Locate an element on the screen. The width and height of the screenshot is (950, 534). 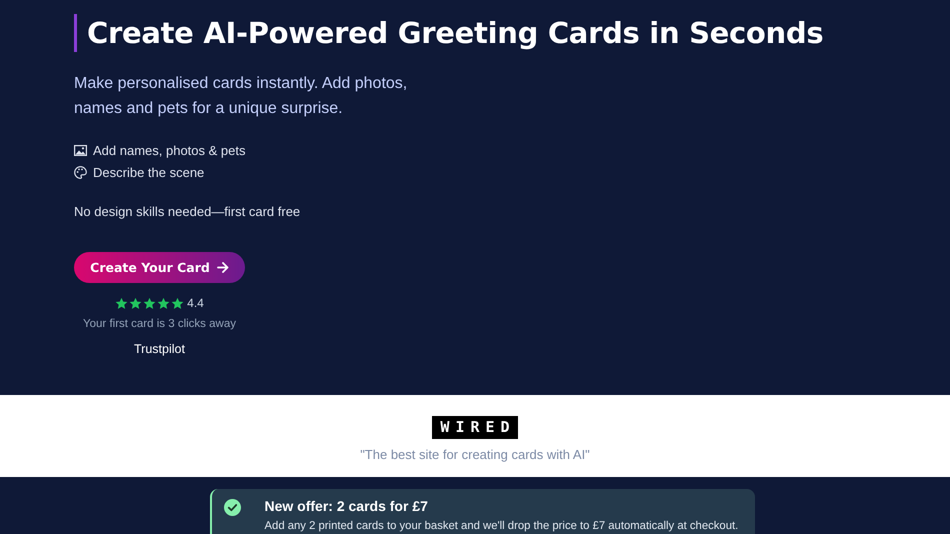
rating-value: 4.4 is located at coordinates (195, 303).